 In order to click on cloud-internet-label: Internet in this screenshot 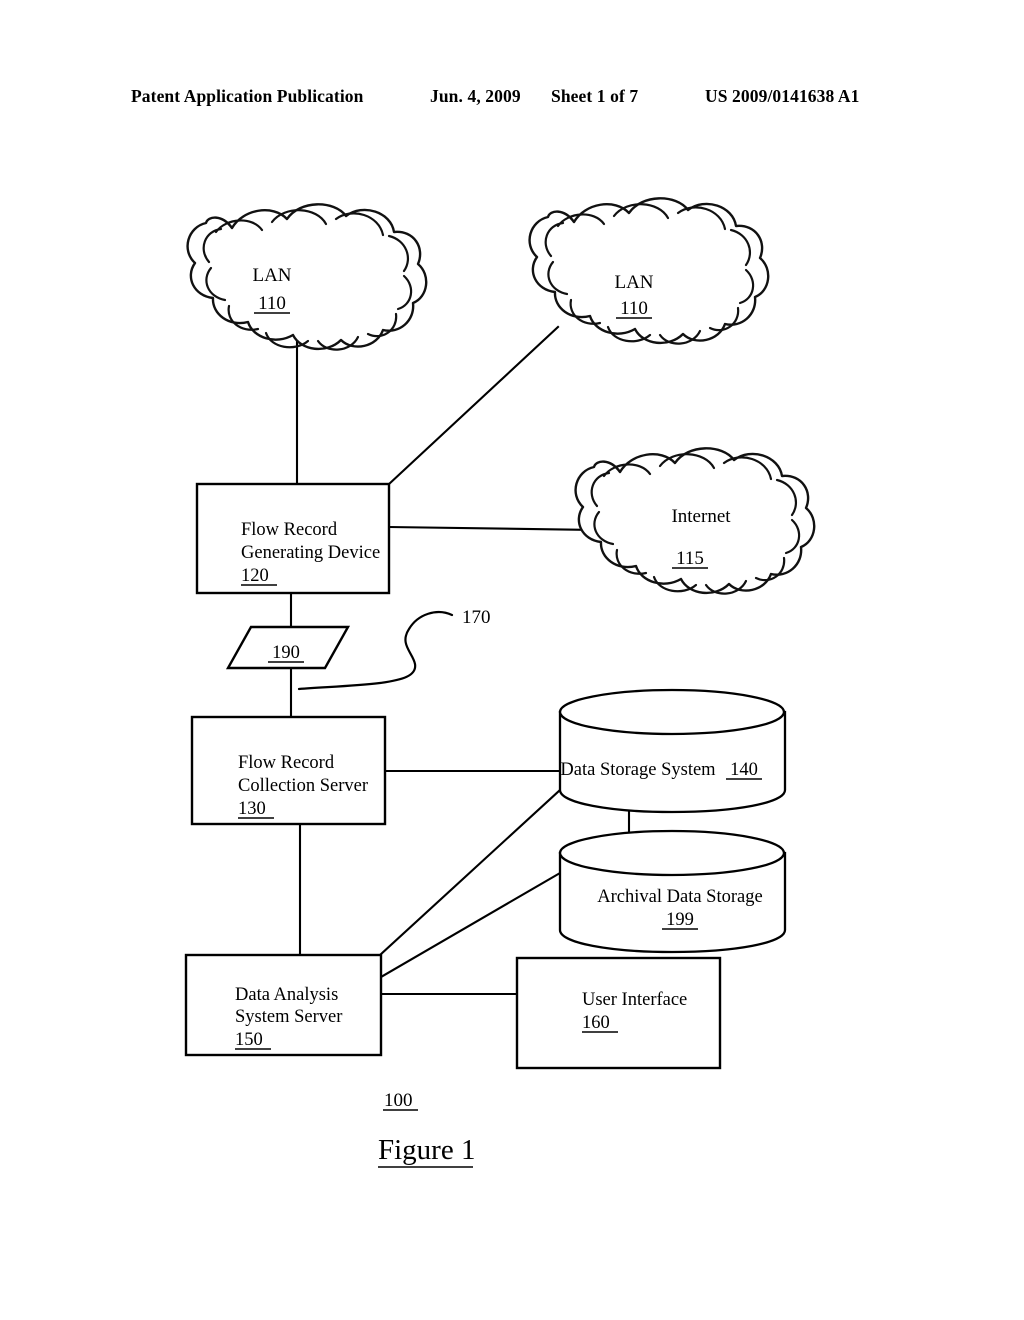, I will do `click(701, 516)`.